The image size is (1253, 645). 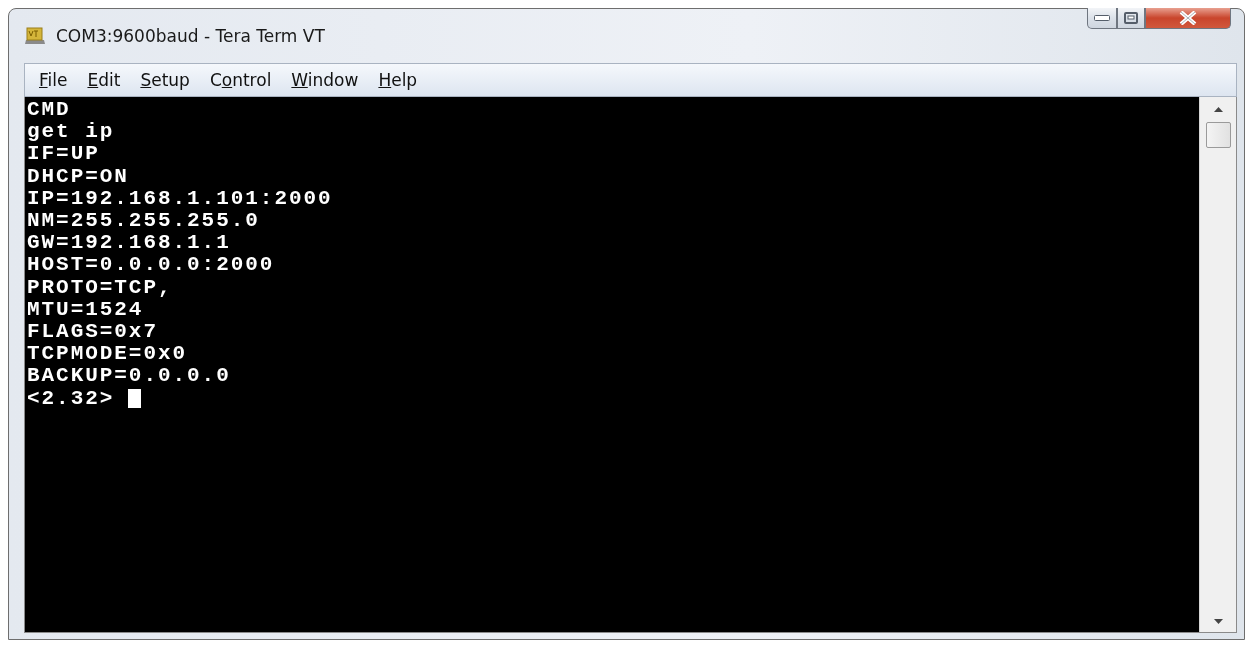 I want to click on menu-item: Setup, so click(x=165, y=80).